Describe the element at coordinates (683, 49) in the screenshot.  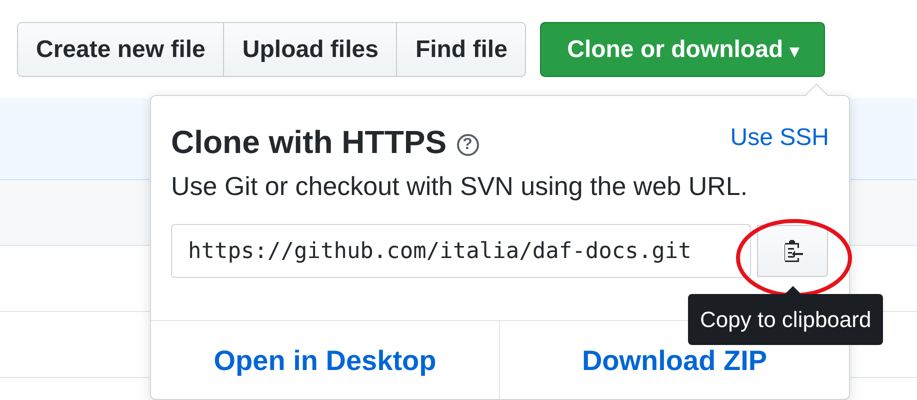
I see `clone-button: Clone or download ▾` at that location.